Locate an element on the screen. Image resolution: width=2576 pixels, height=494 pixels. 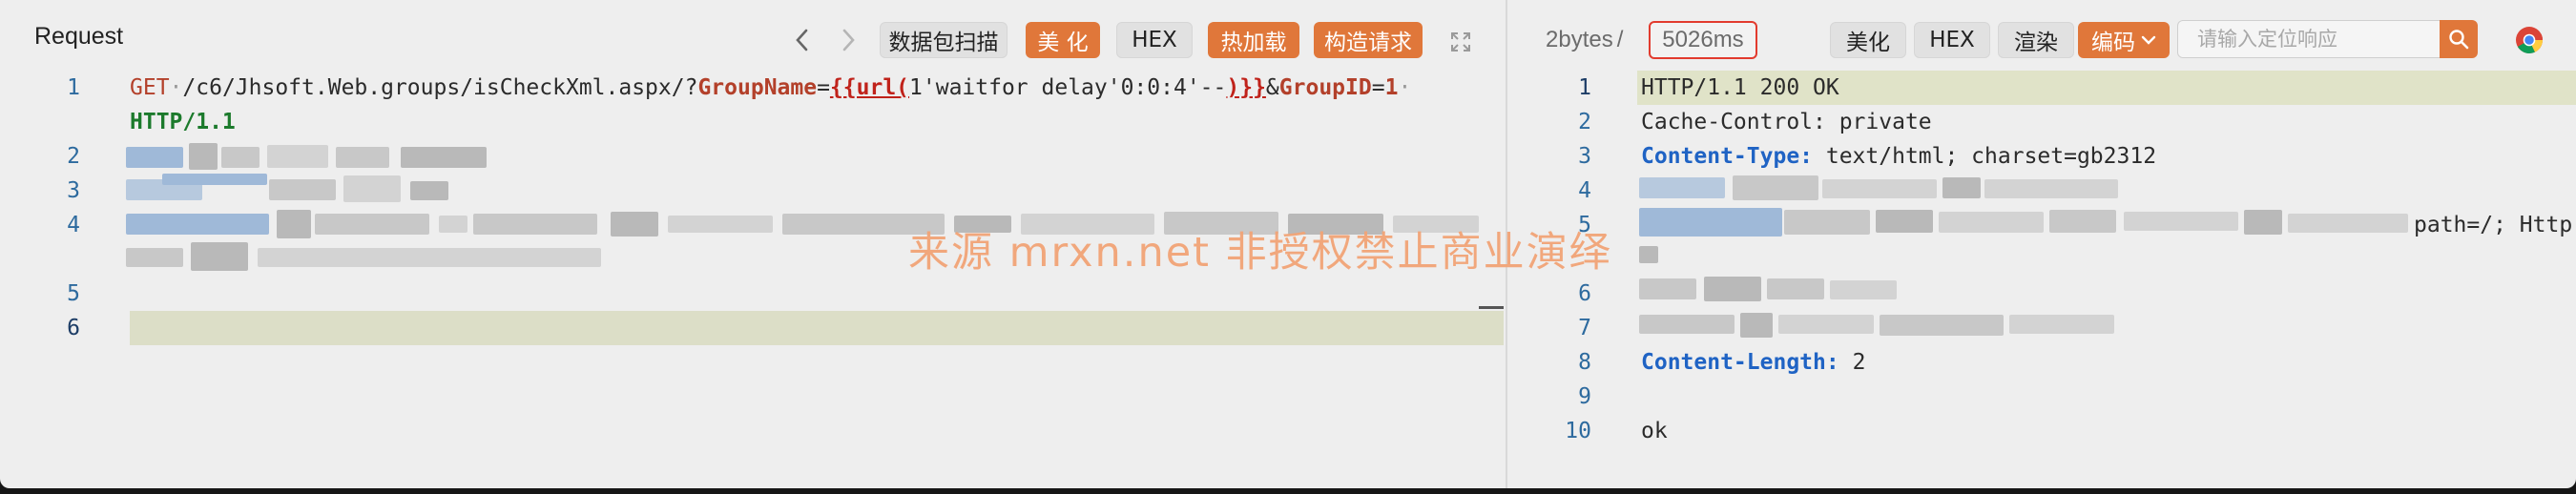
render-label: 渲染 is located at coordinates (2036, 43).